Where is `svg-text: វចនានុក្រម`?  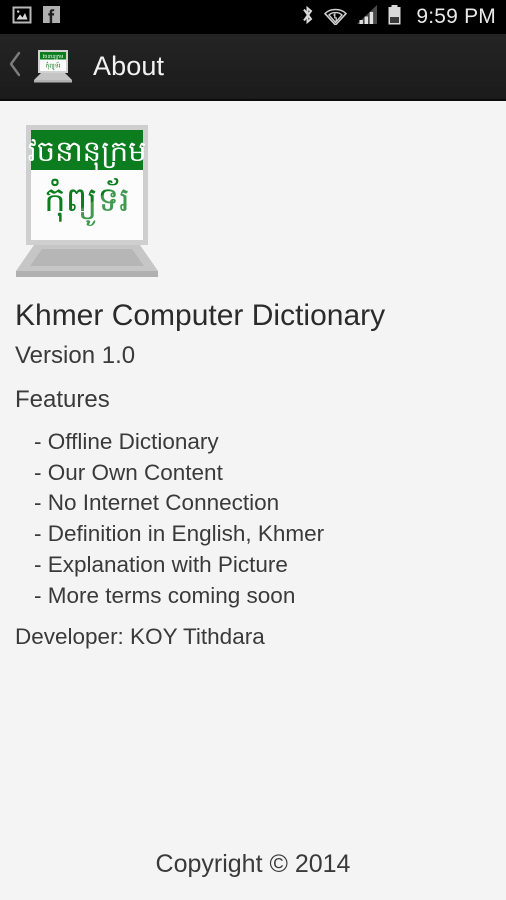 svg-text: វចនានុក្រម is located at coordinates (53, 57).